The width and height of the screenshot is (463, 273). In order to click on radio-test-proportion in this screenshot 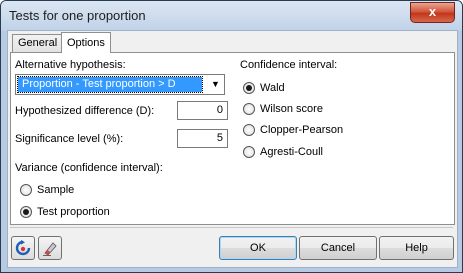, I will do `click(26, 212)`.